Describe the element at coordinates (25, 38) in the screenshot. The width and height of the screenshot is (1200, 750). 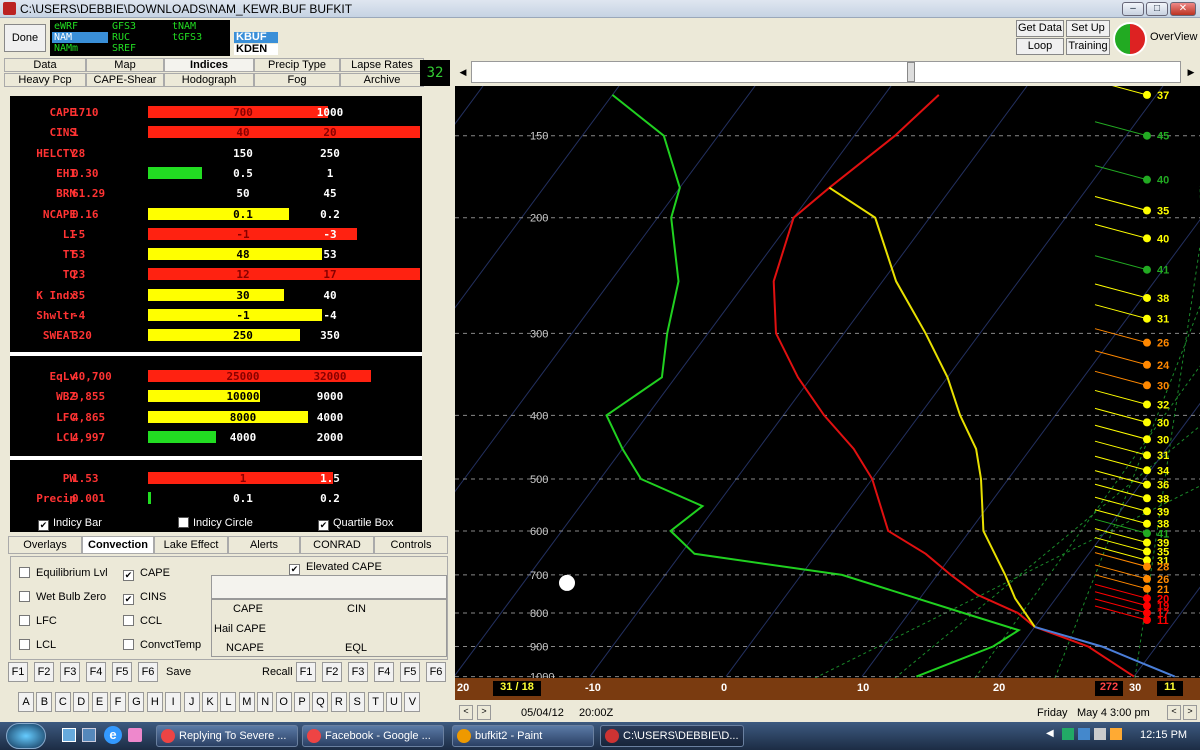
I see `done-button: Done` at that location.